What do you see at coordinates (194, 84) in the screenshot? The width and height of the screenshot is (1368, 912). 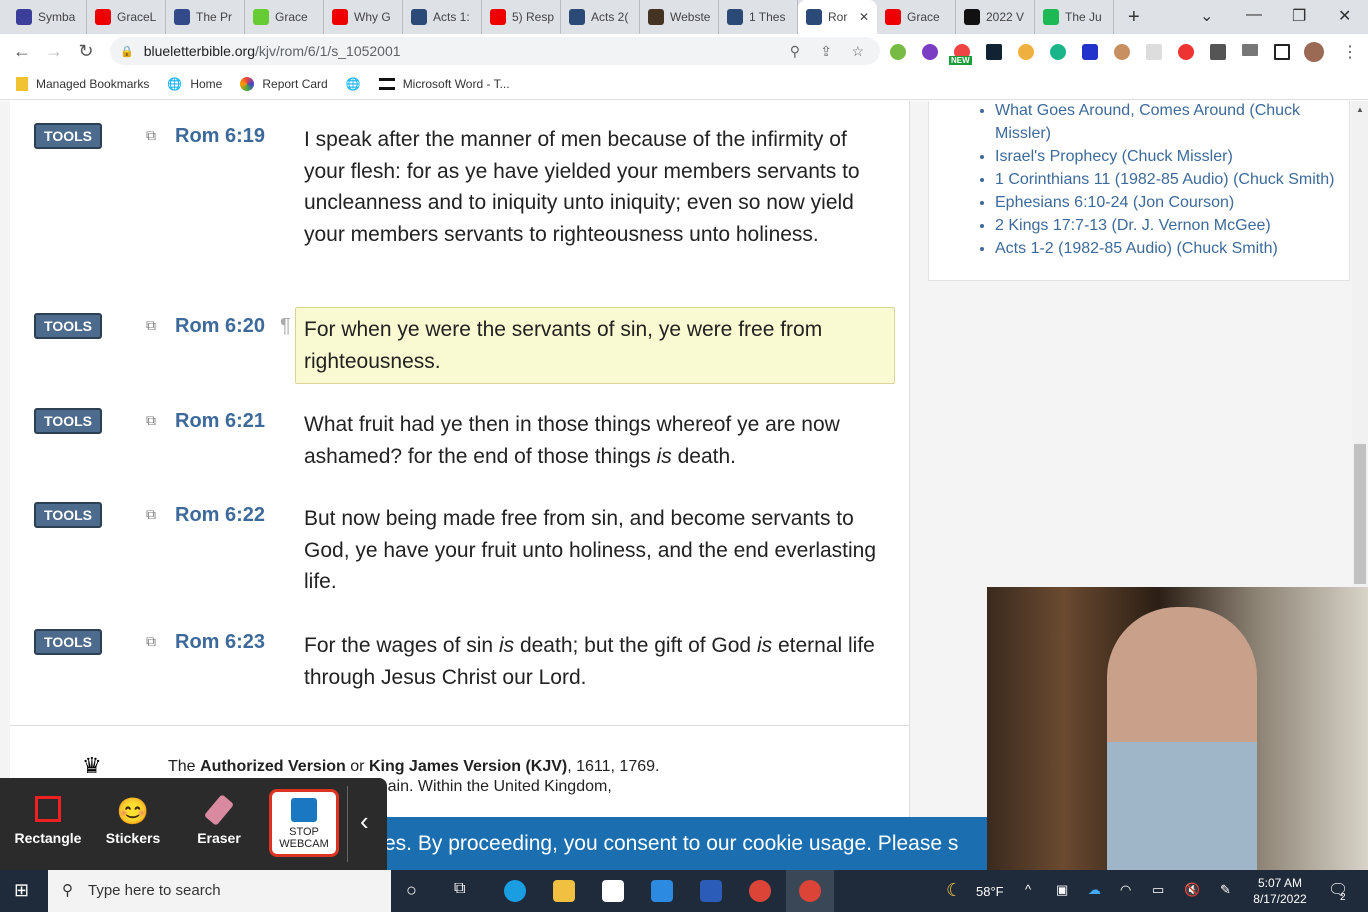 I see `bookmark-home: 🌐 Home` at bounding box center [194, 84].